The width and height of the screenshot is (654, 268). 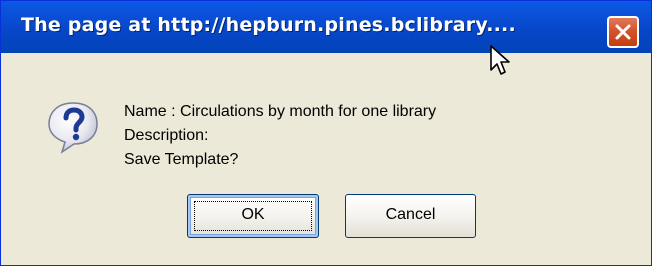 I want to click on close-x-icon, so click(x=623, y=32).